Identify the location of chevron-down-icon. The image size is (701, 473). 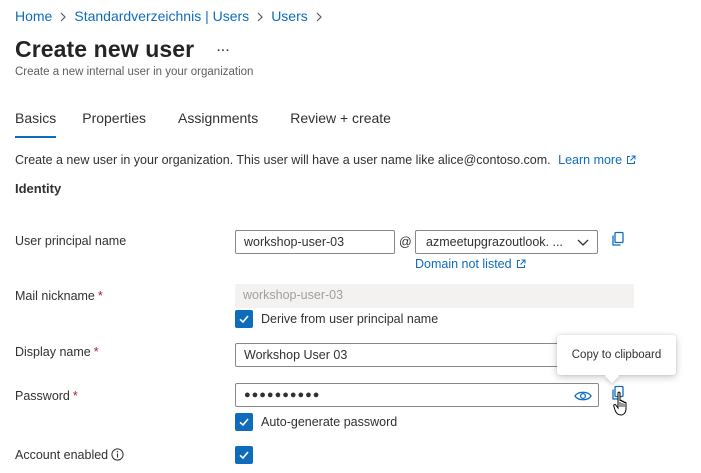
(583, 242).